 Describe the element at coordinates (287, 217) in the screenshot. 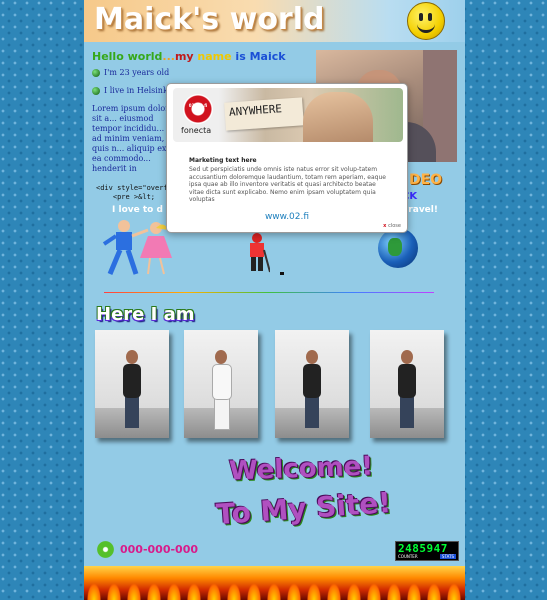

I see `popup-link: www.02.fi` at that location.